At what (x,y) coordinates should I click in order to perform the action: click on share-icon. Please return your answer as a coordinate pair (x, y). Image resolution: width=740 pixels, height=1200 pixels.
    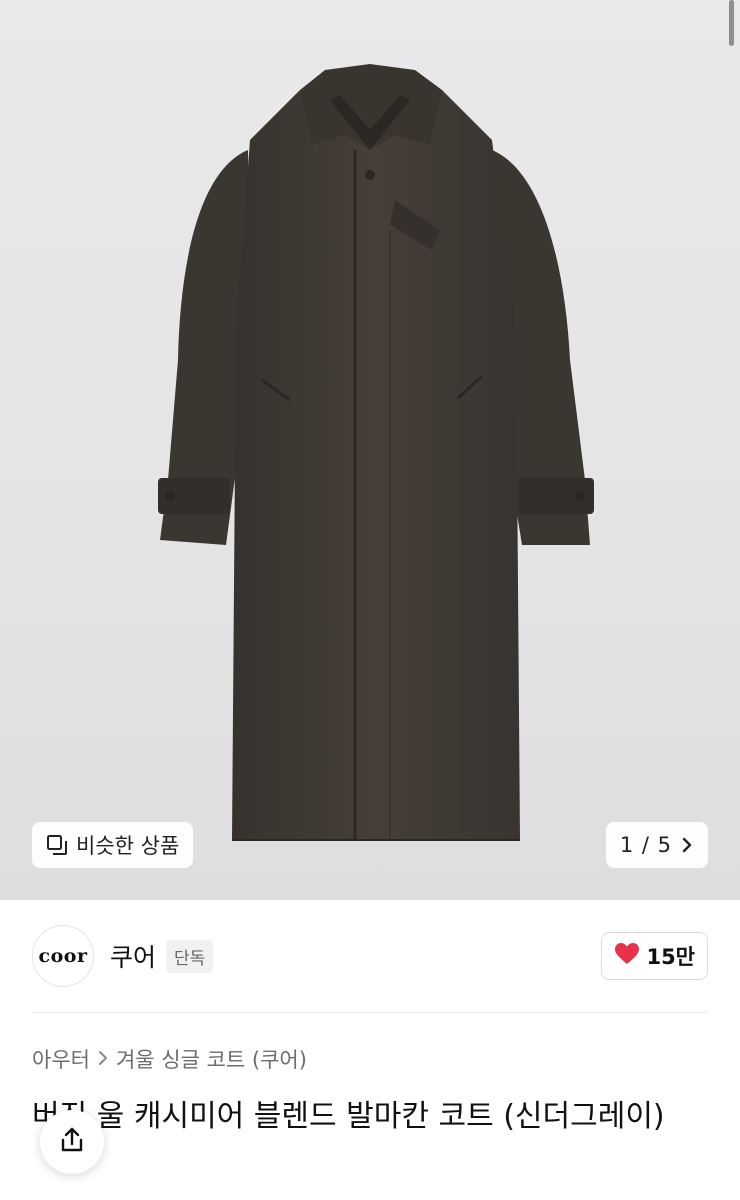
    Looking at the image, I should click on (72, 1142).